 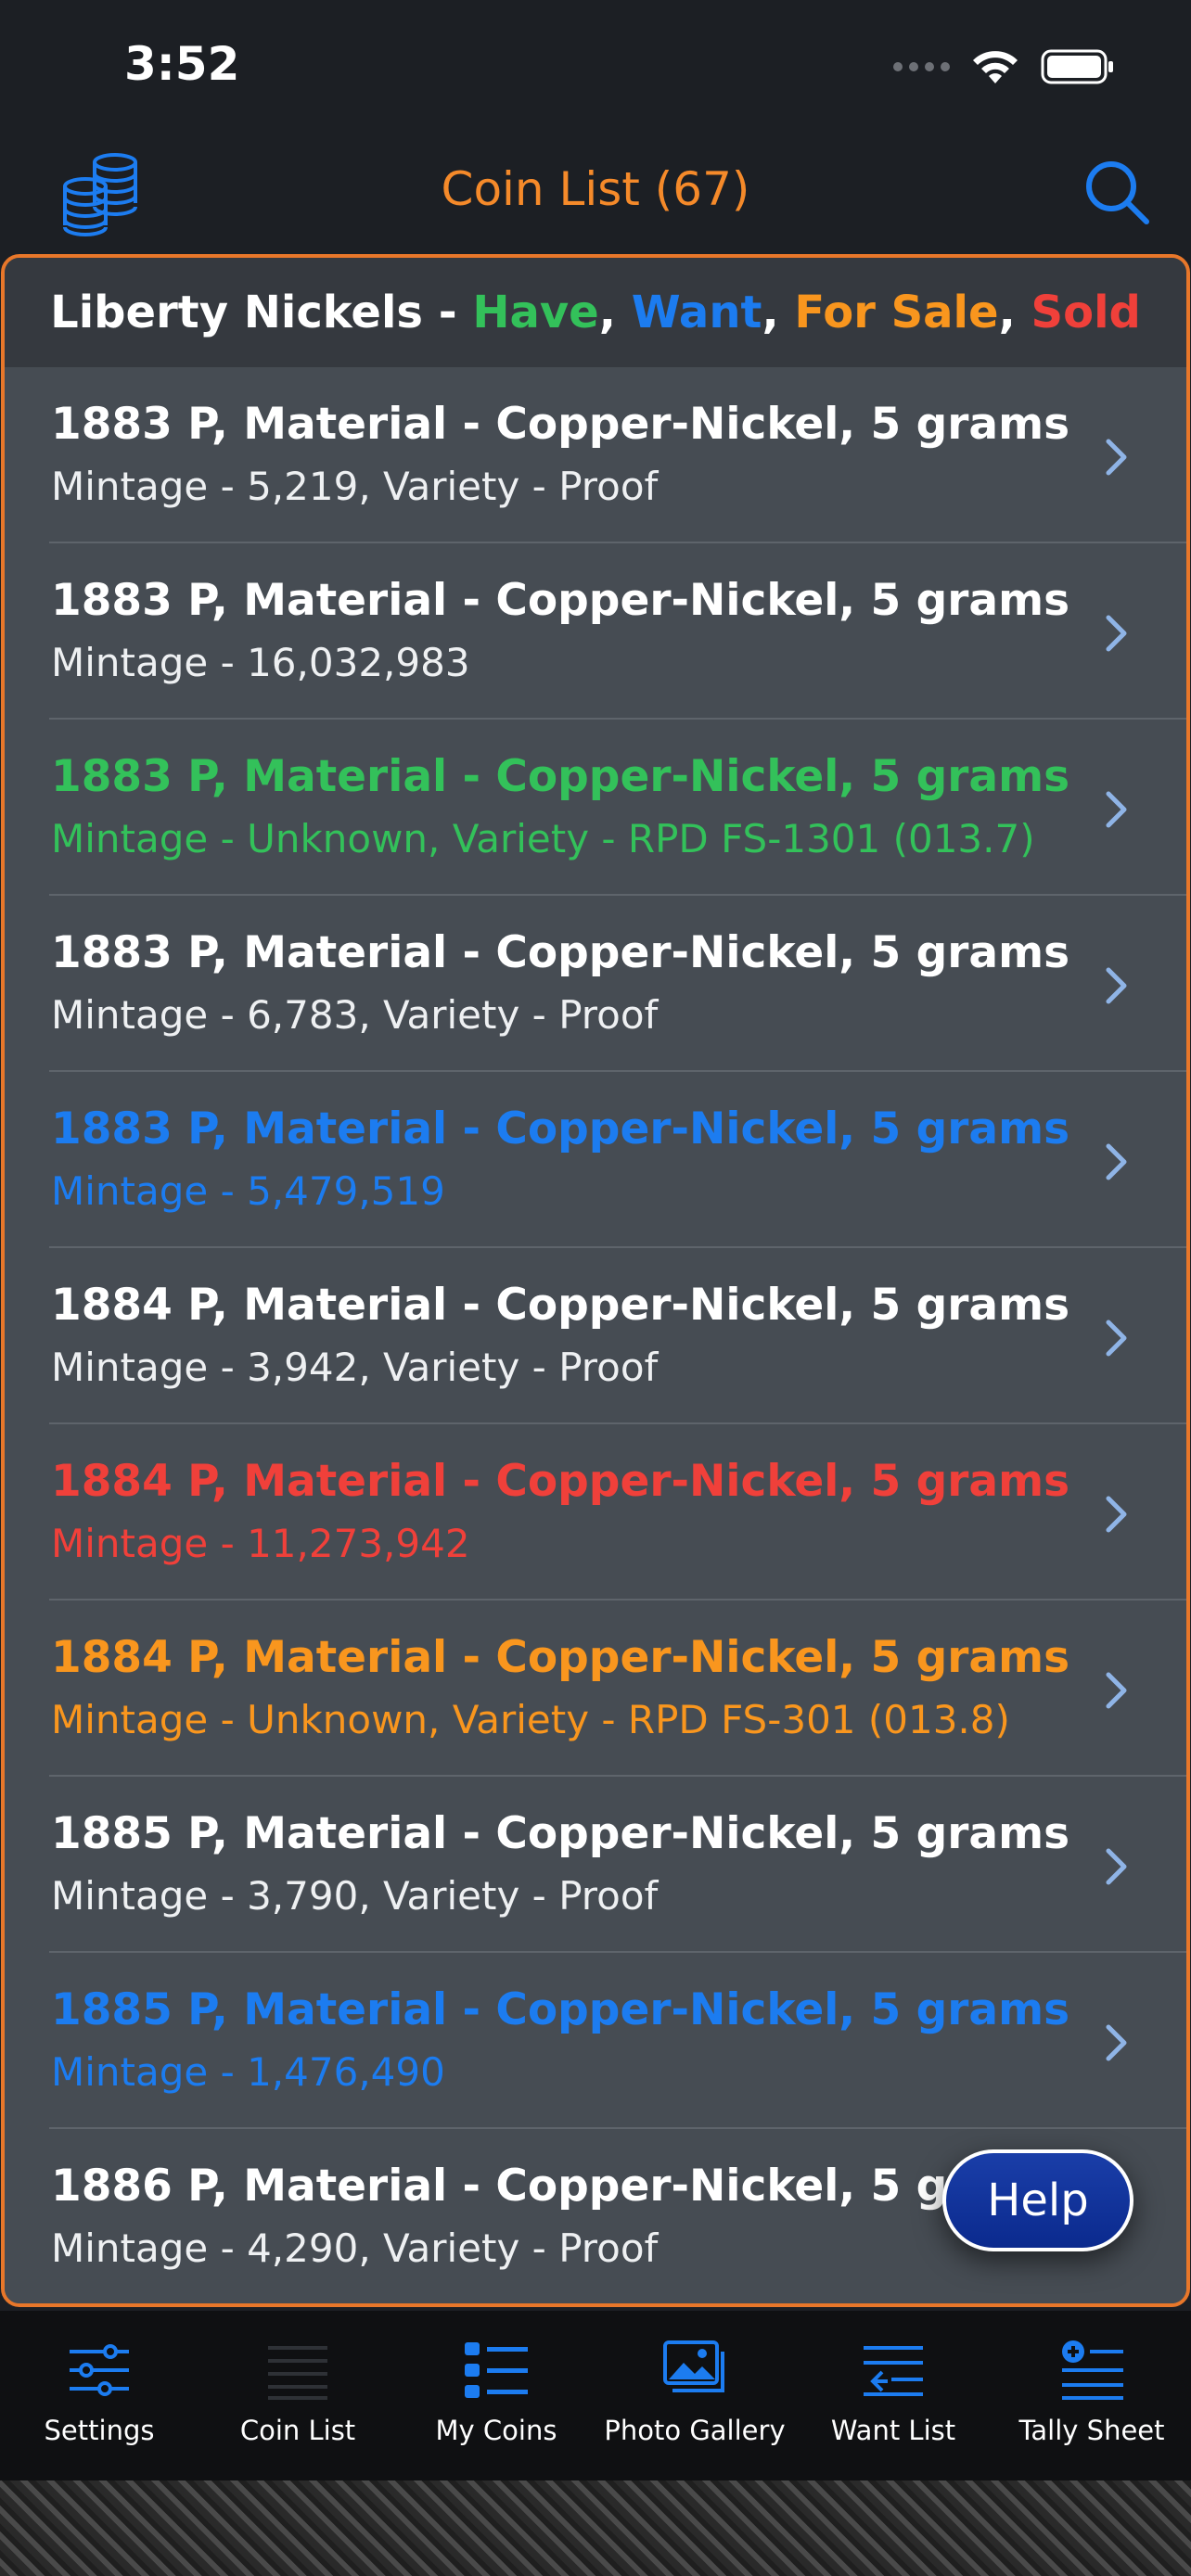 What do you see at coordinates (921, 66) in the screenshot?
I see `cellular-signal-icon` at bounding box center [921, 66].